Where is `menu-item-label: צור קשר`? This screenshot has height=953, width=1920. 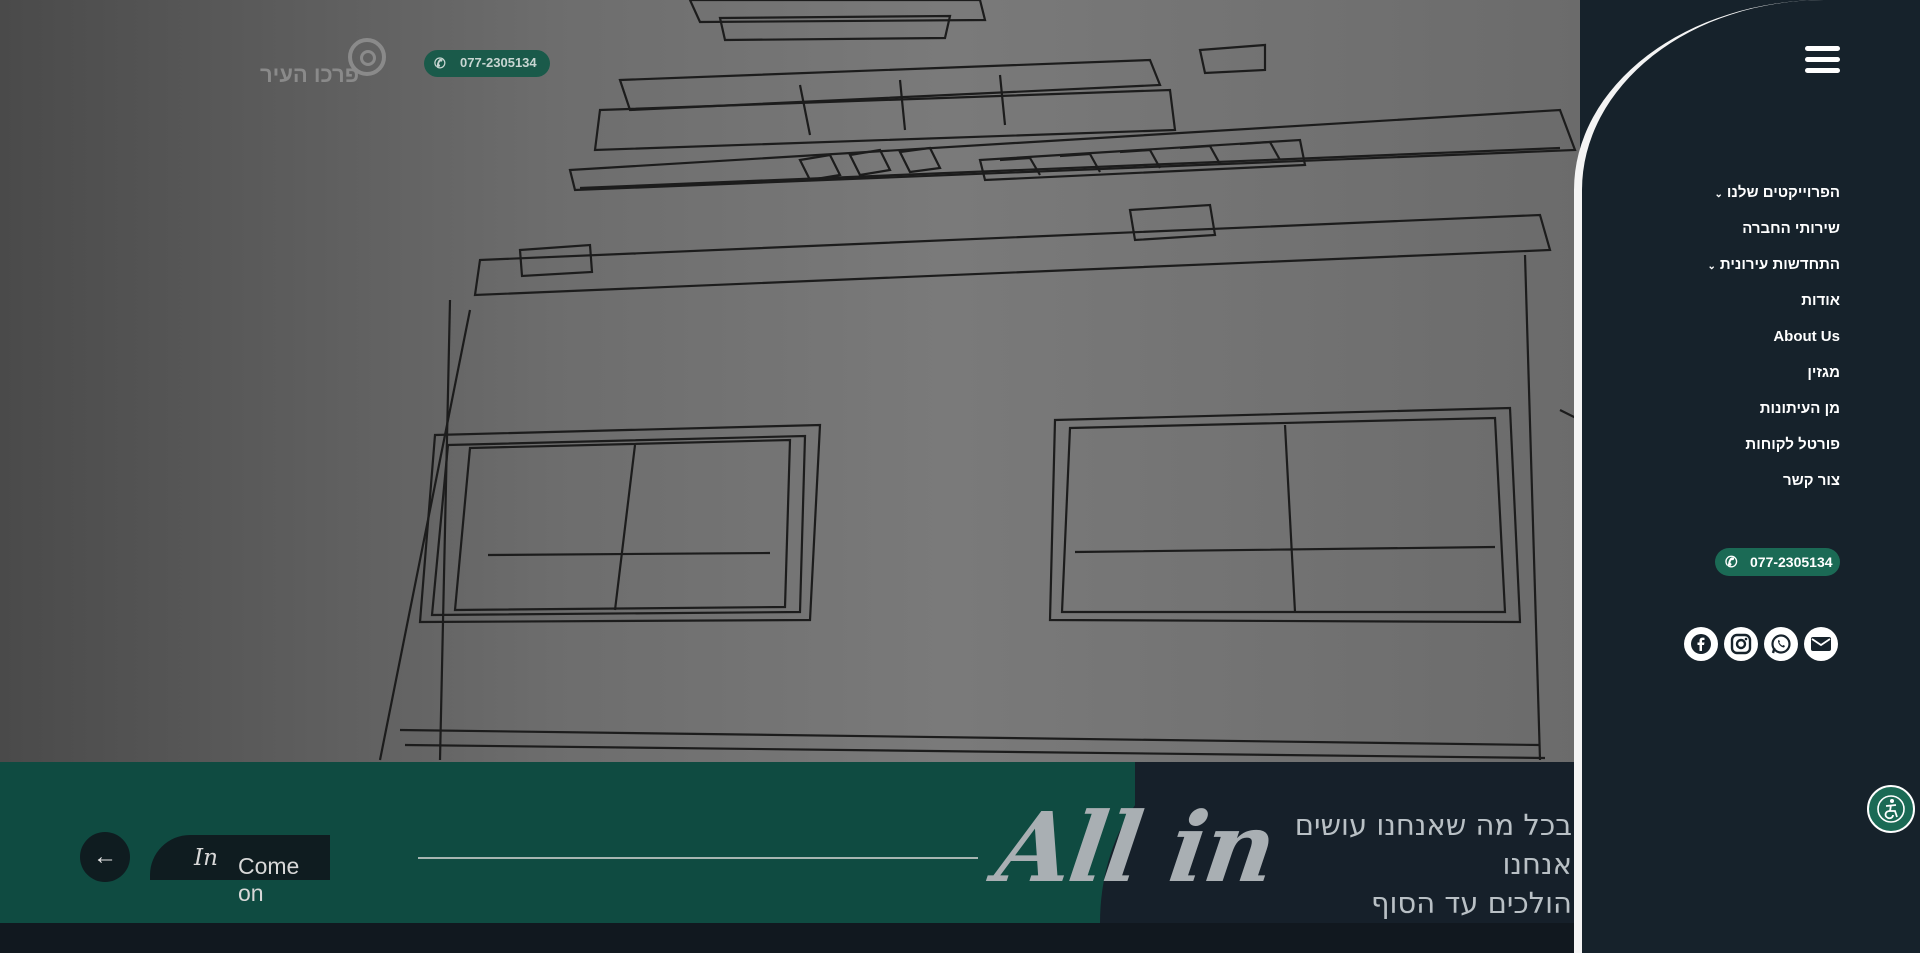 menu-item-label: צור קשר is located at coordinates (1811, 480).